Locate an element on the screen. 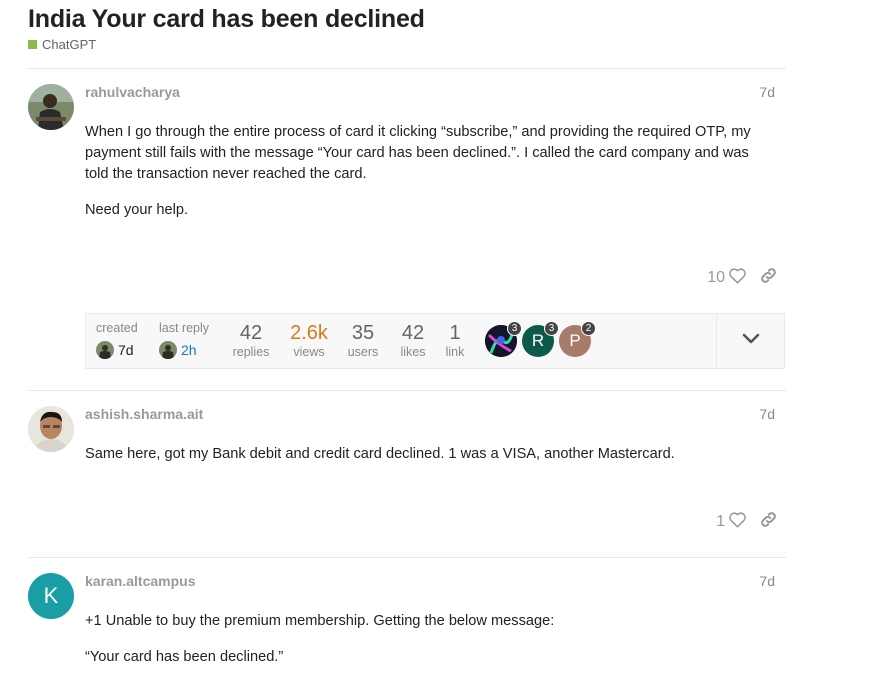 The image size is (878, 697). post-actions: 1 is located at coordinates (747, 522).